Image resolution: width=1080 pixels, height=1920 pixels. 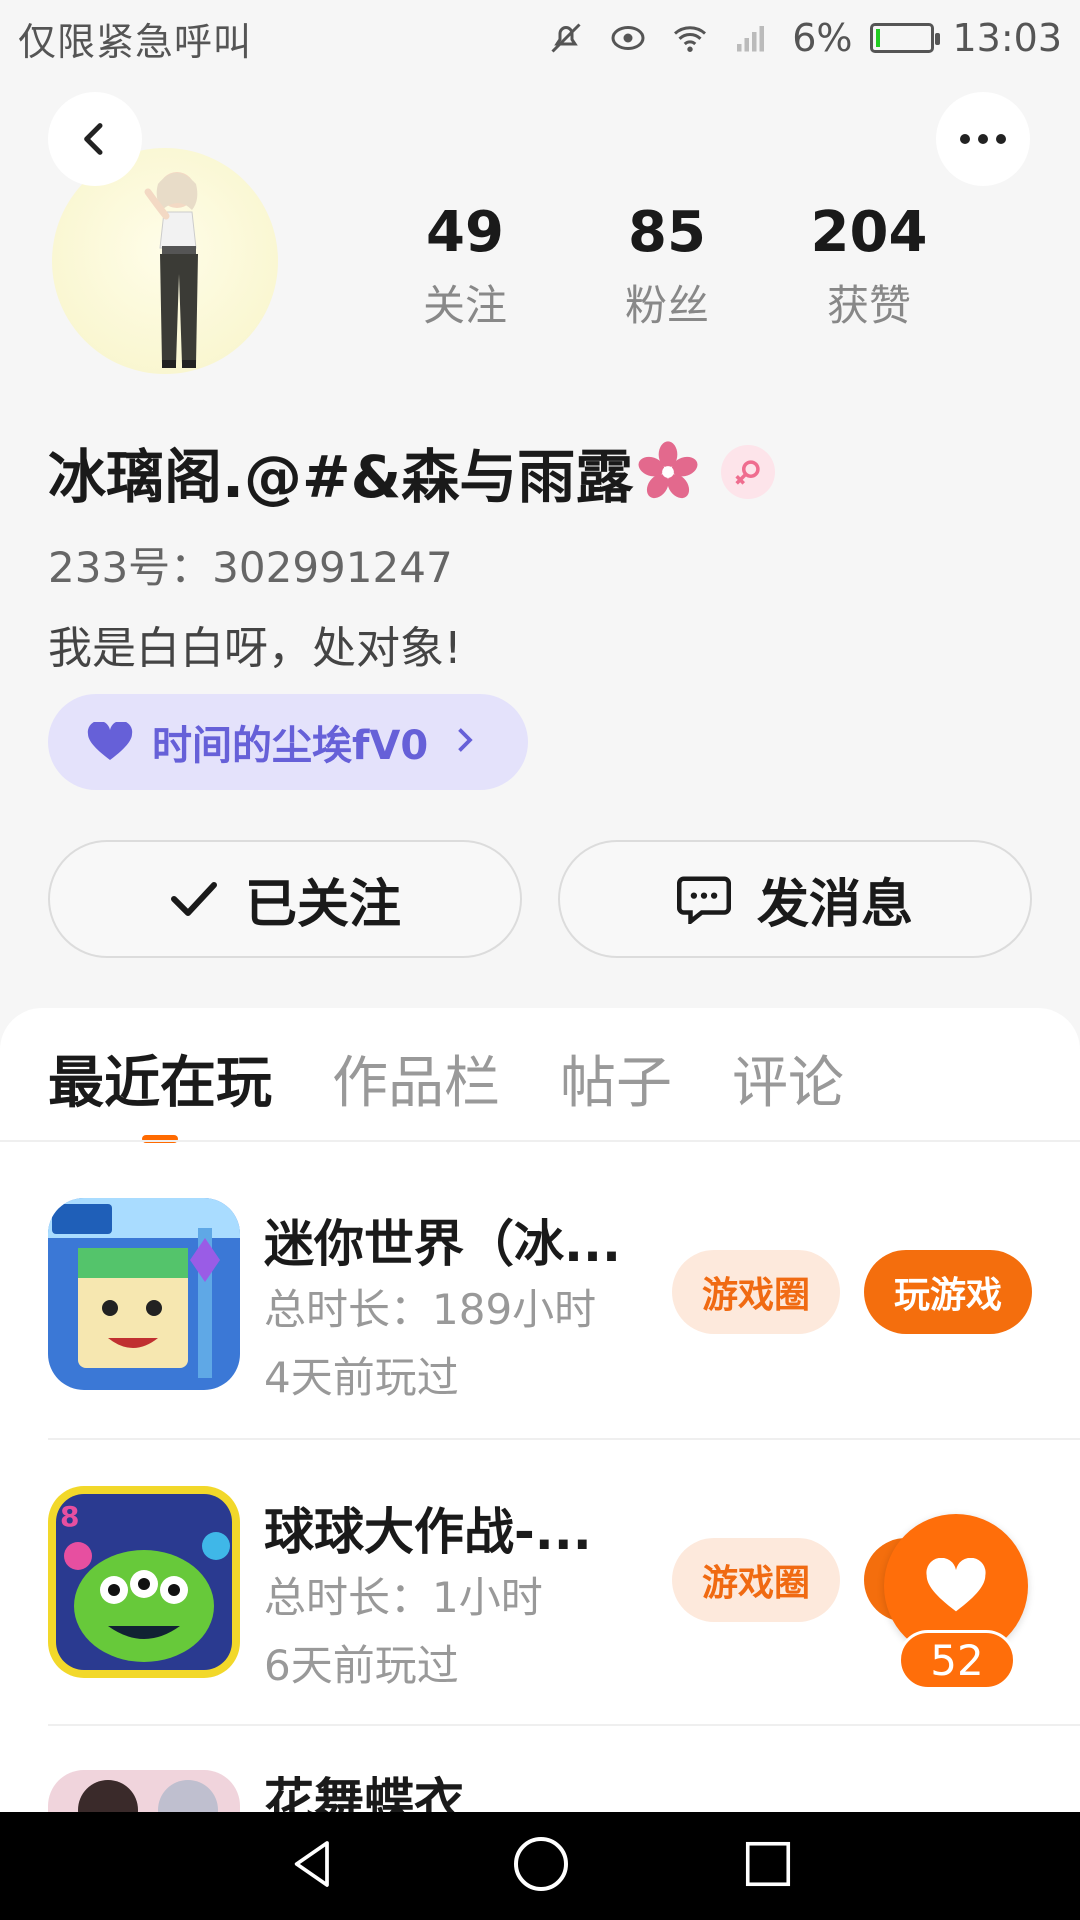 I want to click on eye-icon, so click(x=628, y=38).